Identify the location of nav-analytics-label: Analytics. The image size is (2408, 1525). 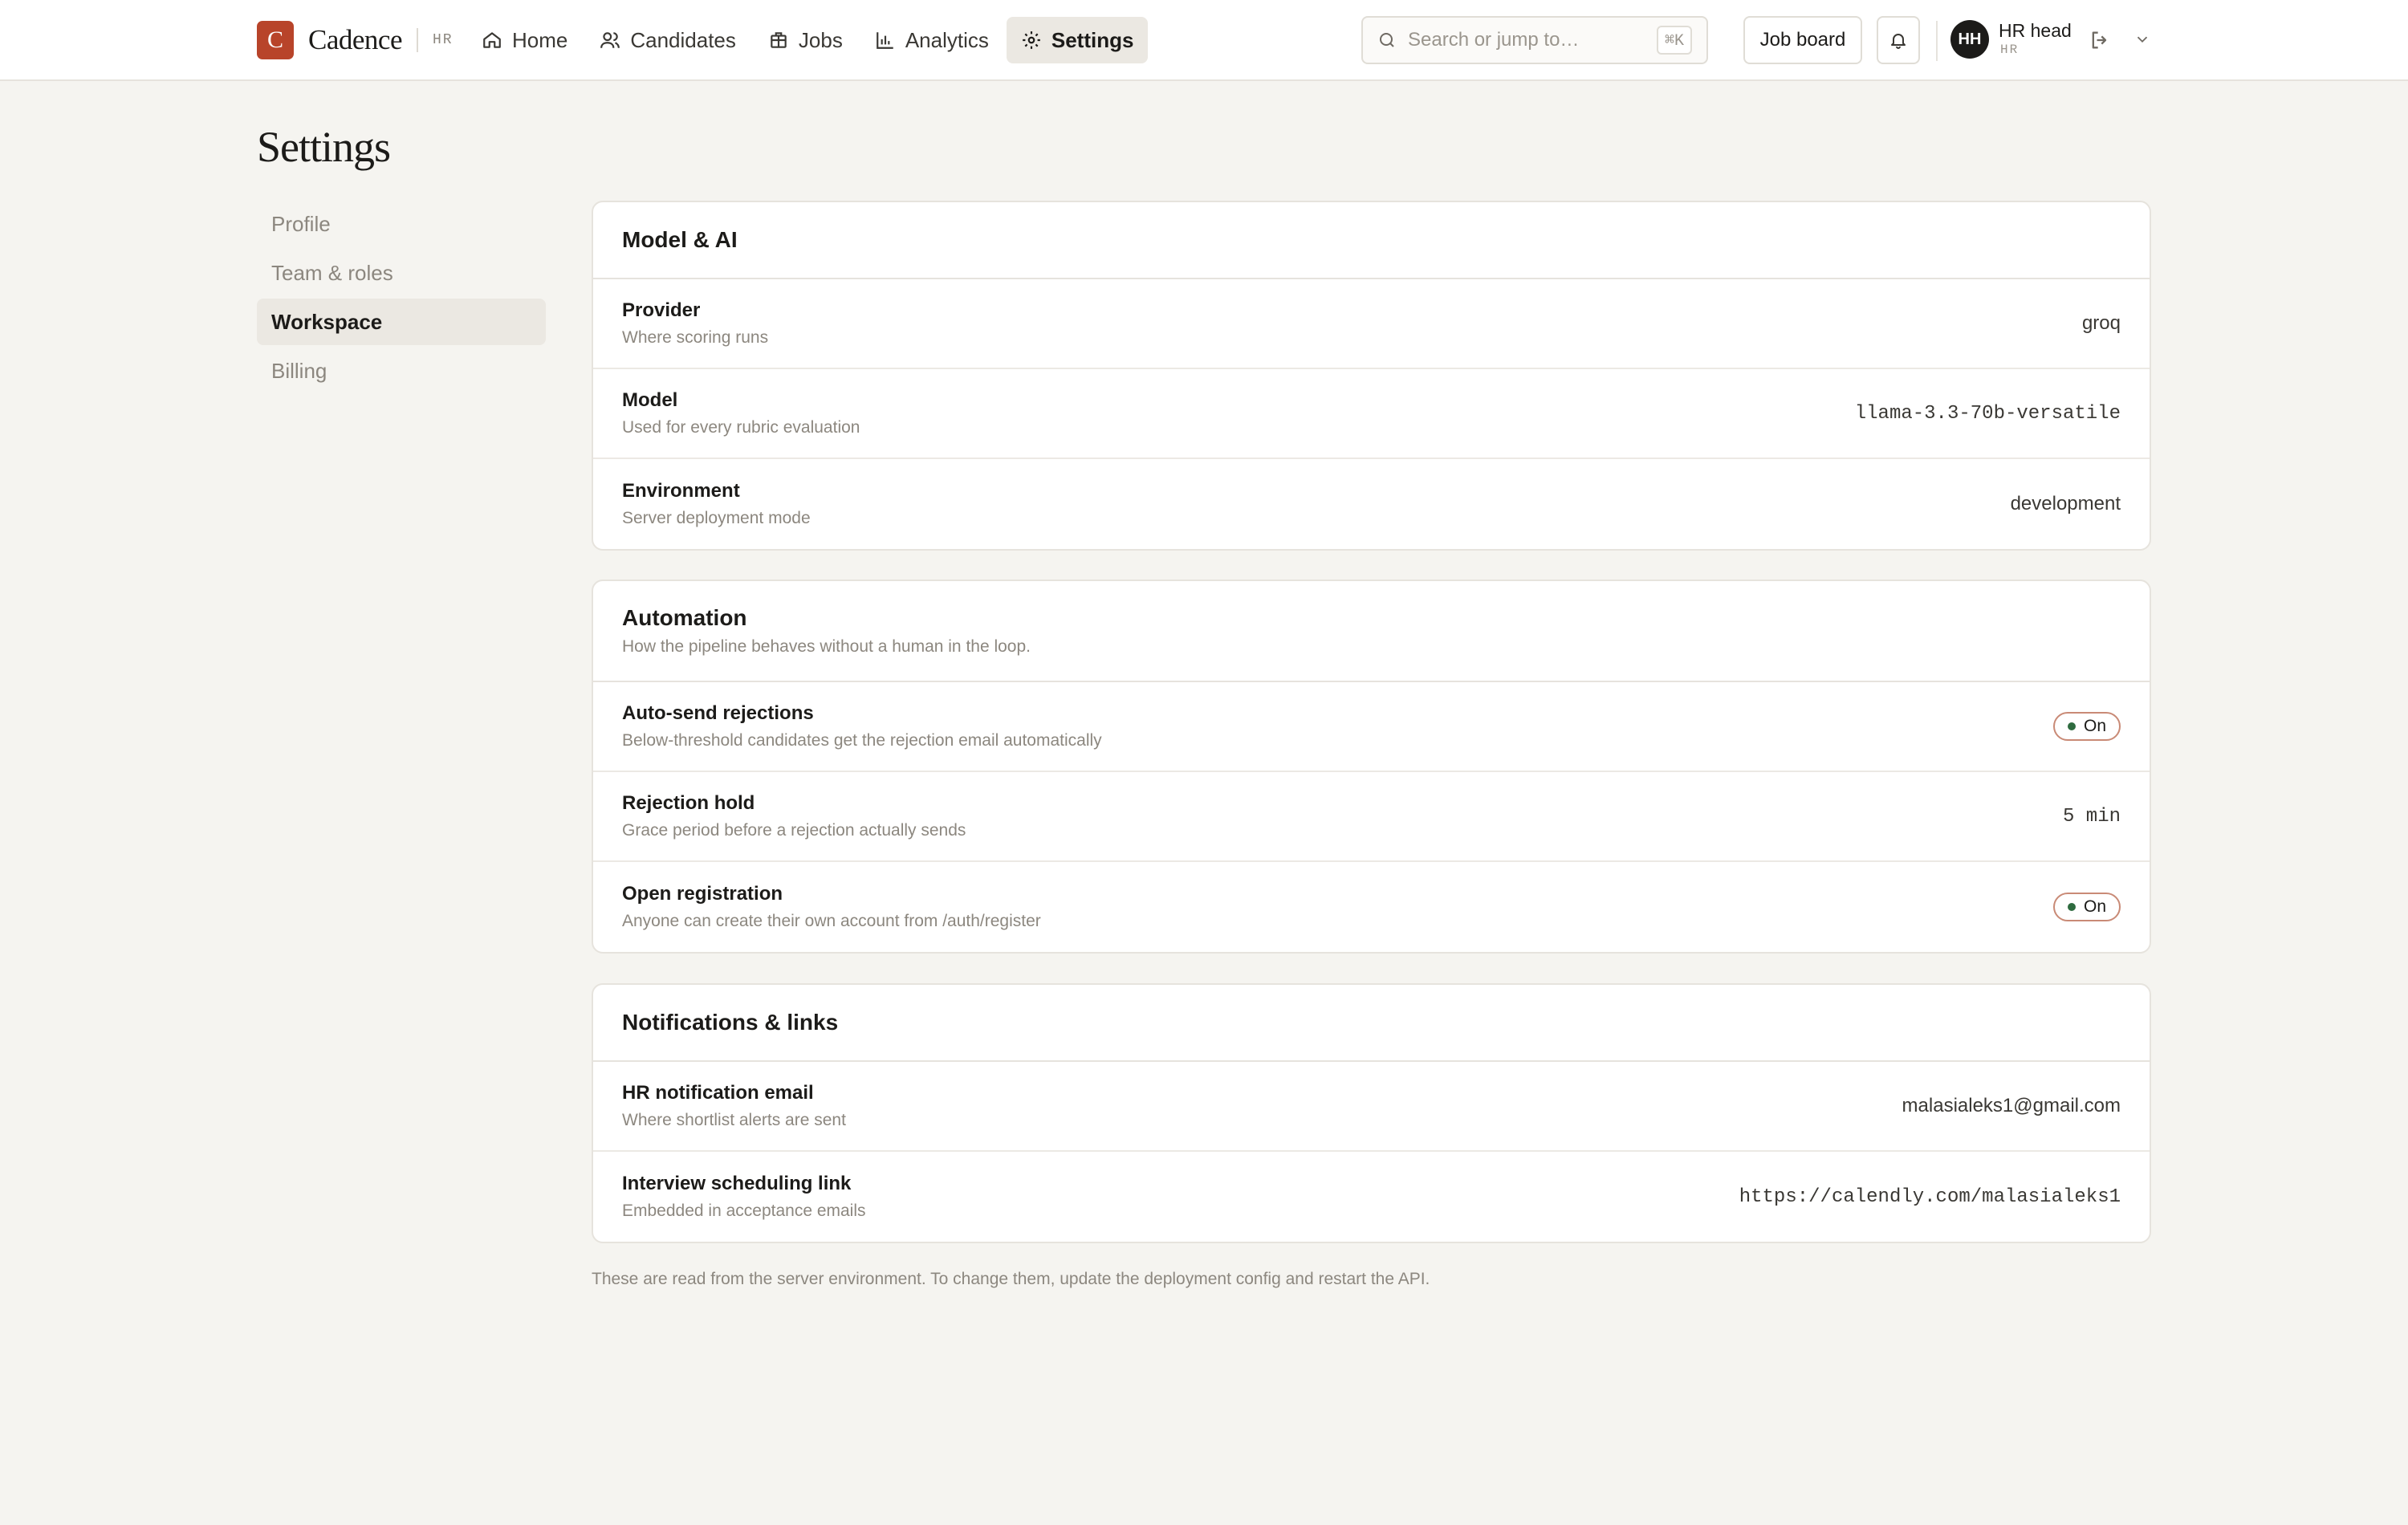
(947, 40).